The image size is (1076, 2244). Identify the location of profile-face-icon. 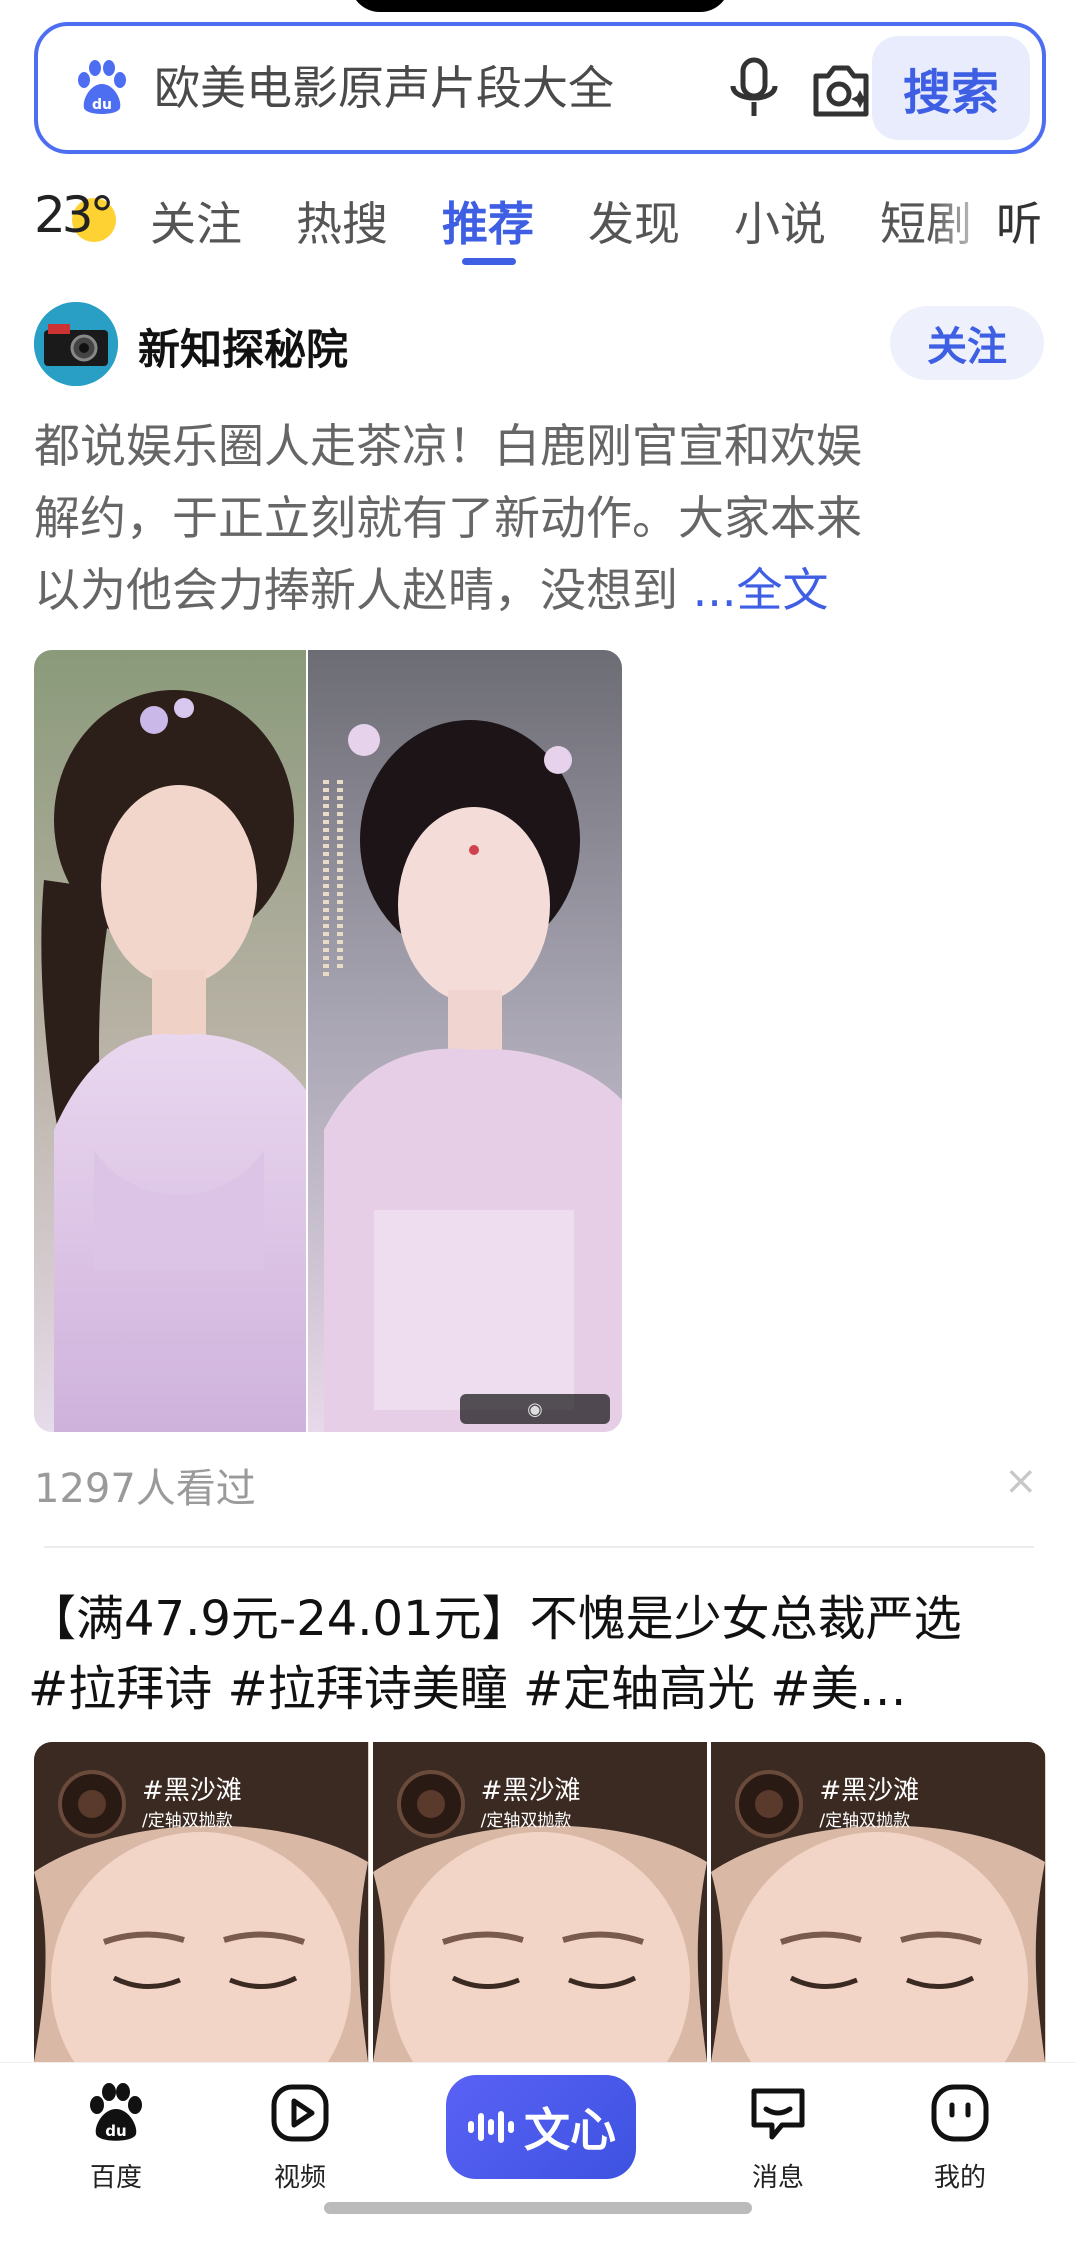
(960, 2113).